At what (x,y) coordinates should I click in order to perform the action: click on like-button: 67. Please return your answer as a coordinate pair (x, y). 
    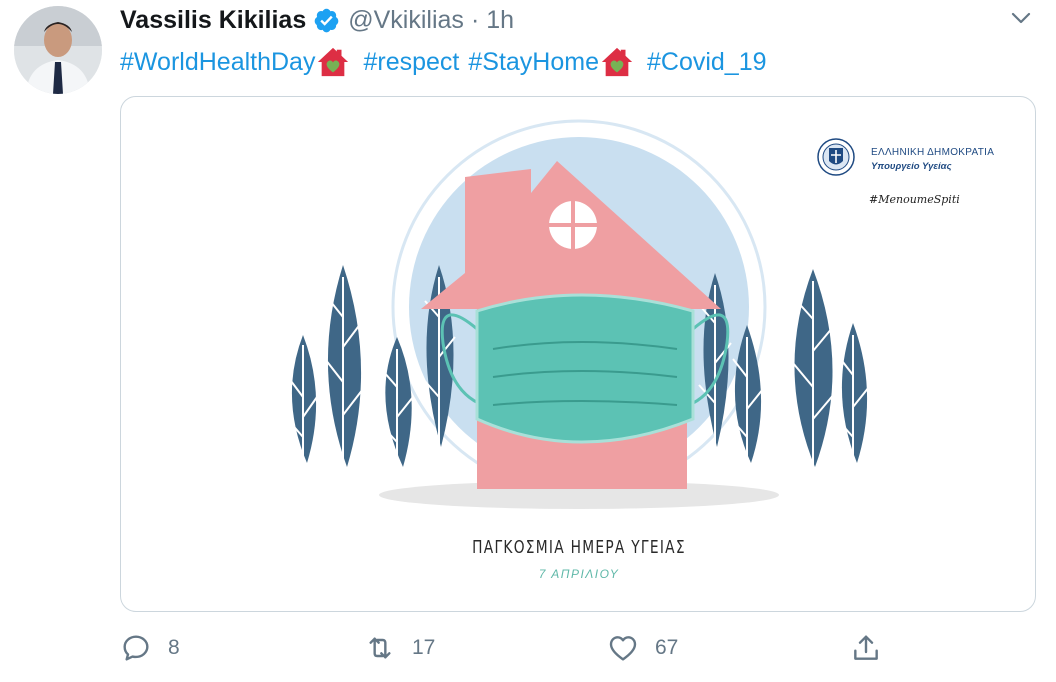
    Looking at the image, I should click on (642, 648).